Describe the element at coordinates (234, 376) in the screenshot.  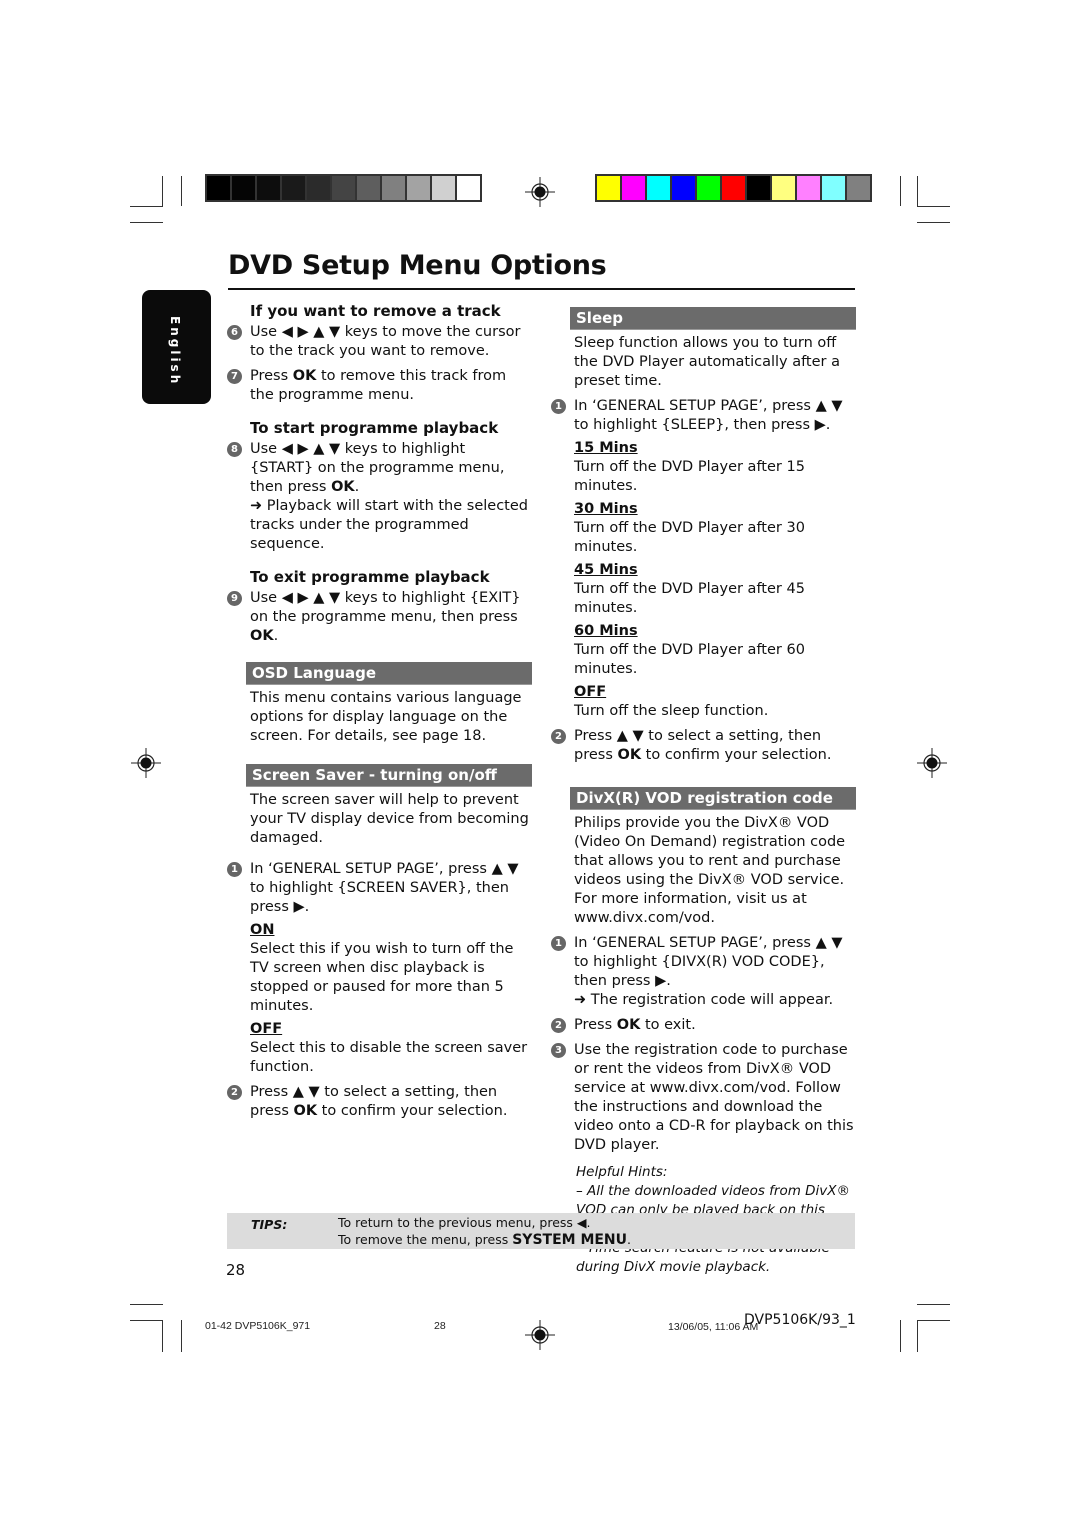
I see `step-number-icon: 7` at that location.